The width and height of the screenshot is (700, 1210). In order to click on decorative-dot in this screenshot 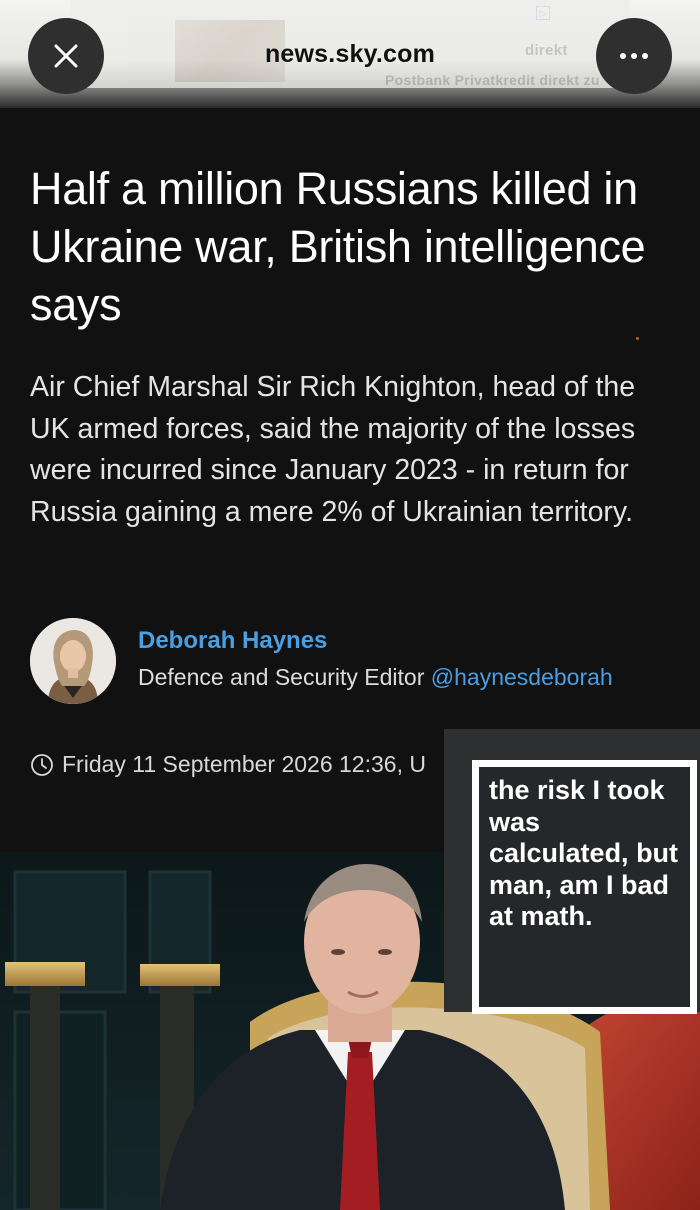, I will do `click(637, 338)`.